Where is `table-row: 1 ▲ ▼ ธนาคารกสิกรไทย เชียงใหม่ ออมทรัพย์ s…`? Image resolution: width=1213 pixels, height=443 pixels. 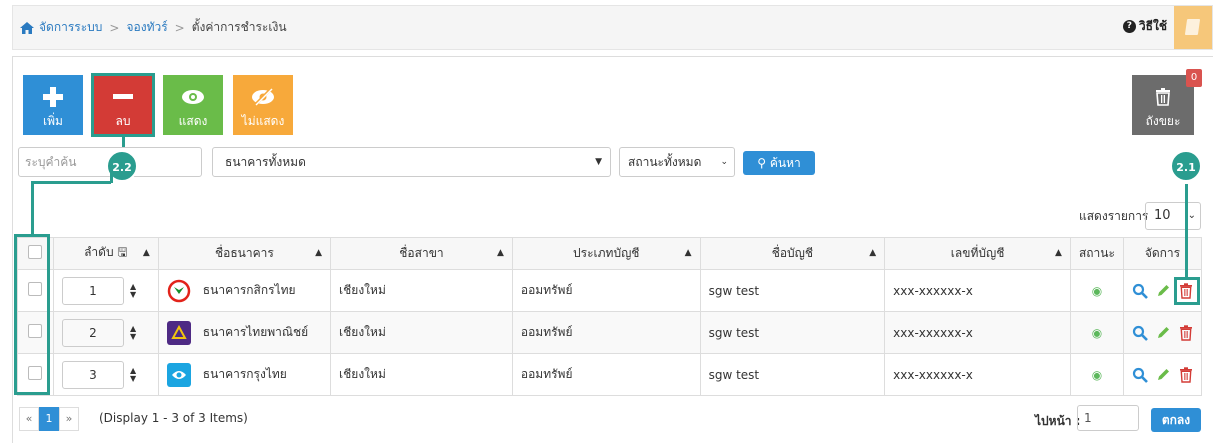 table-row: 1 ▲ ▼ ธนาคารกสิกรไทย เชียงใหม่ ออมทรัพย์ s… is located at coordinates (610, 290).